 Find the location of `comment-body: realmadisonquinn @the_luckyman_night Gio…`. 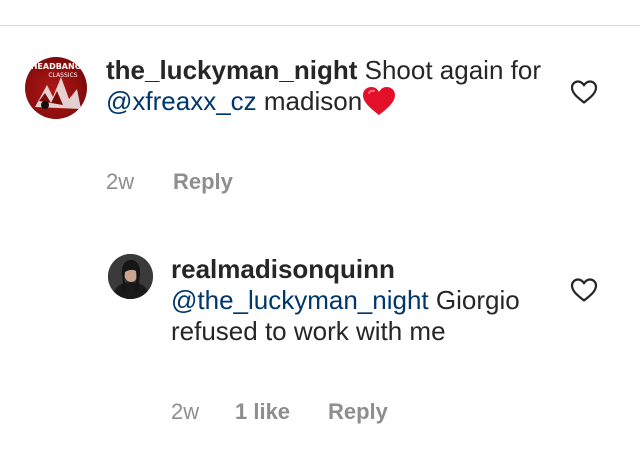

comment-body: realmadisonquinn @the_luckyman_night Gio… is located at coordinates (361, 300).